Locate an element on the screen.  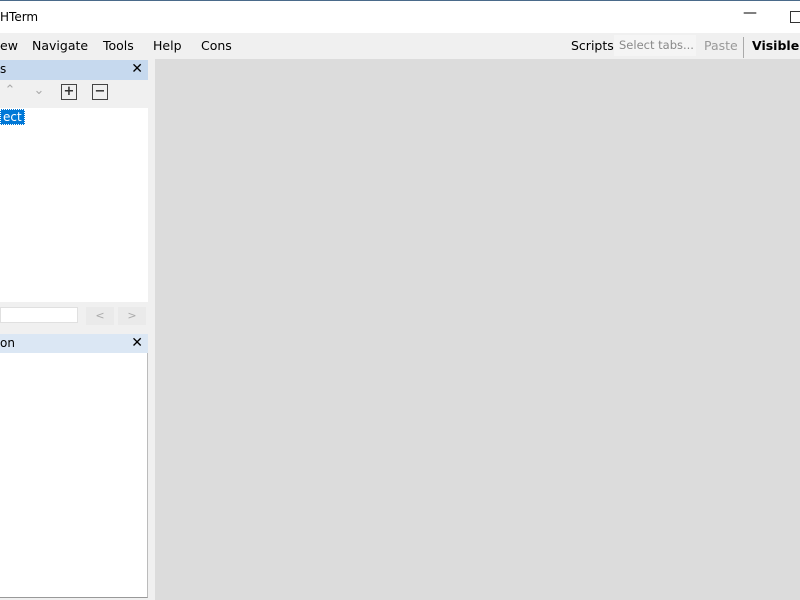
menu-cons: Cons is located at coordinates (216, 45).